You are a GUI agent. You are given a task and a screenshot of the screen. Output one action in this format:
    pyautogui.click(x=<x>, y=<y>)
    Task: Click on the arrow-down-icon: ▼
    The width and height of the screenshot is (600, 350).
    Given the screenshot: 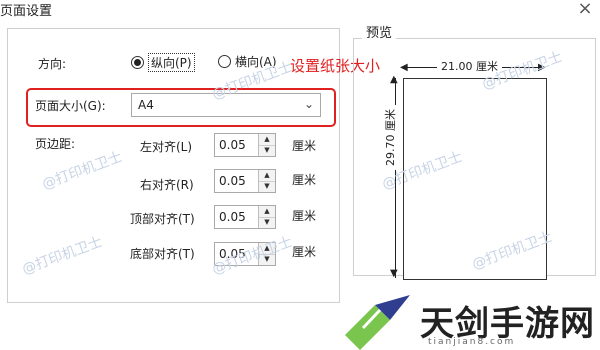 What is the action you would take?
    pyautogui.click(x=394, y=273)
    